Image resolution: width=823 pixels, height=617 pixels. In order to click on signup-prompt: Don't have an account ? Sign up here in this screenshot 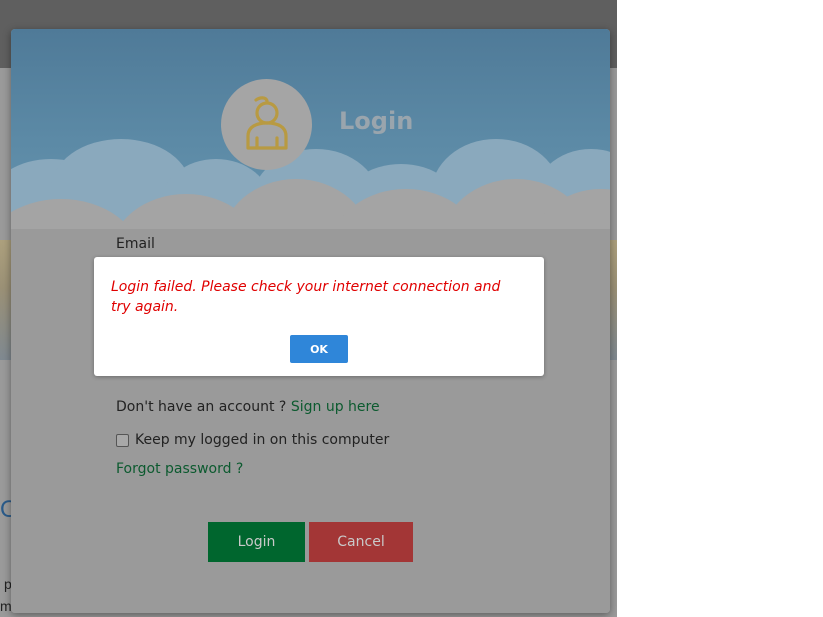, I will do `click(248, 407)`.